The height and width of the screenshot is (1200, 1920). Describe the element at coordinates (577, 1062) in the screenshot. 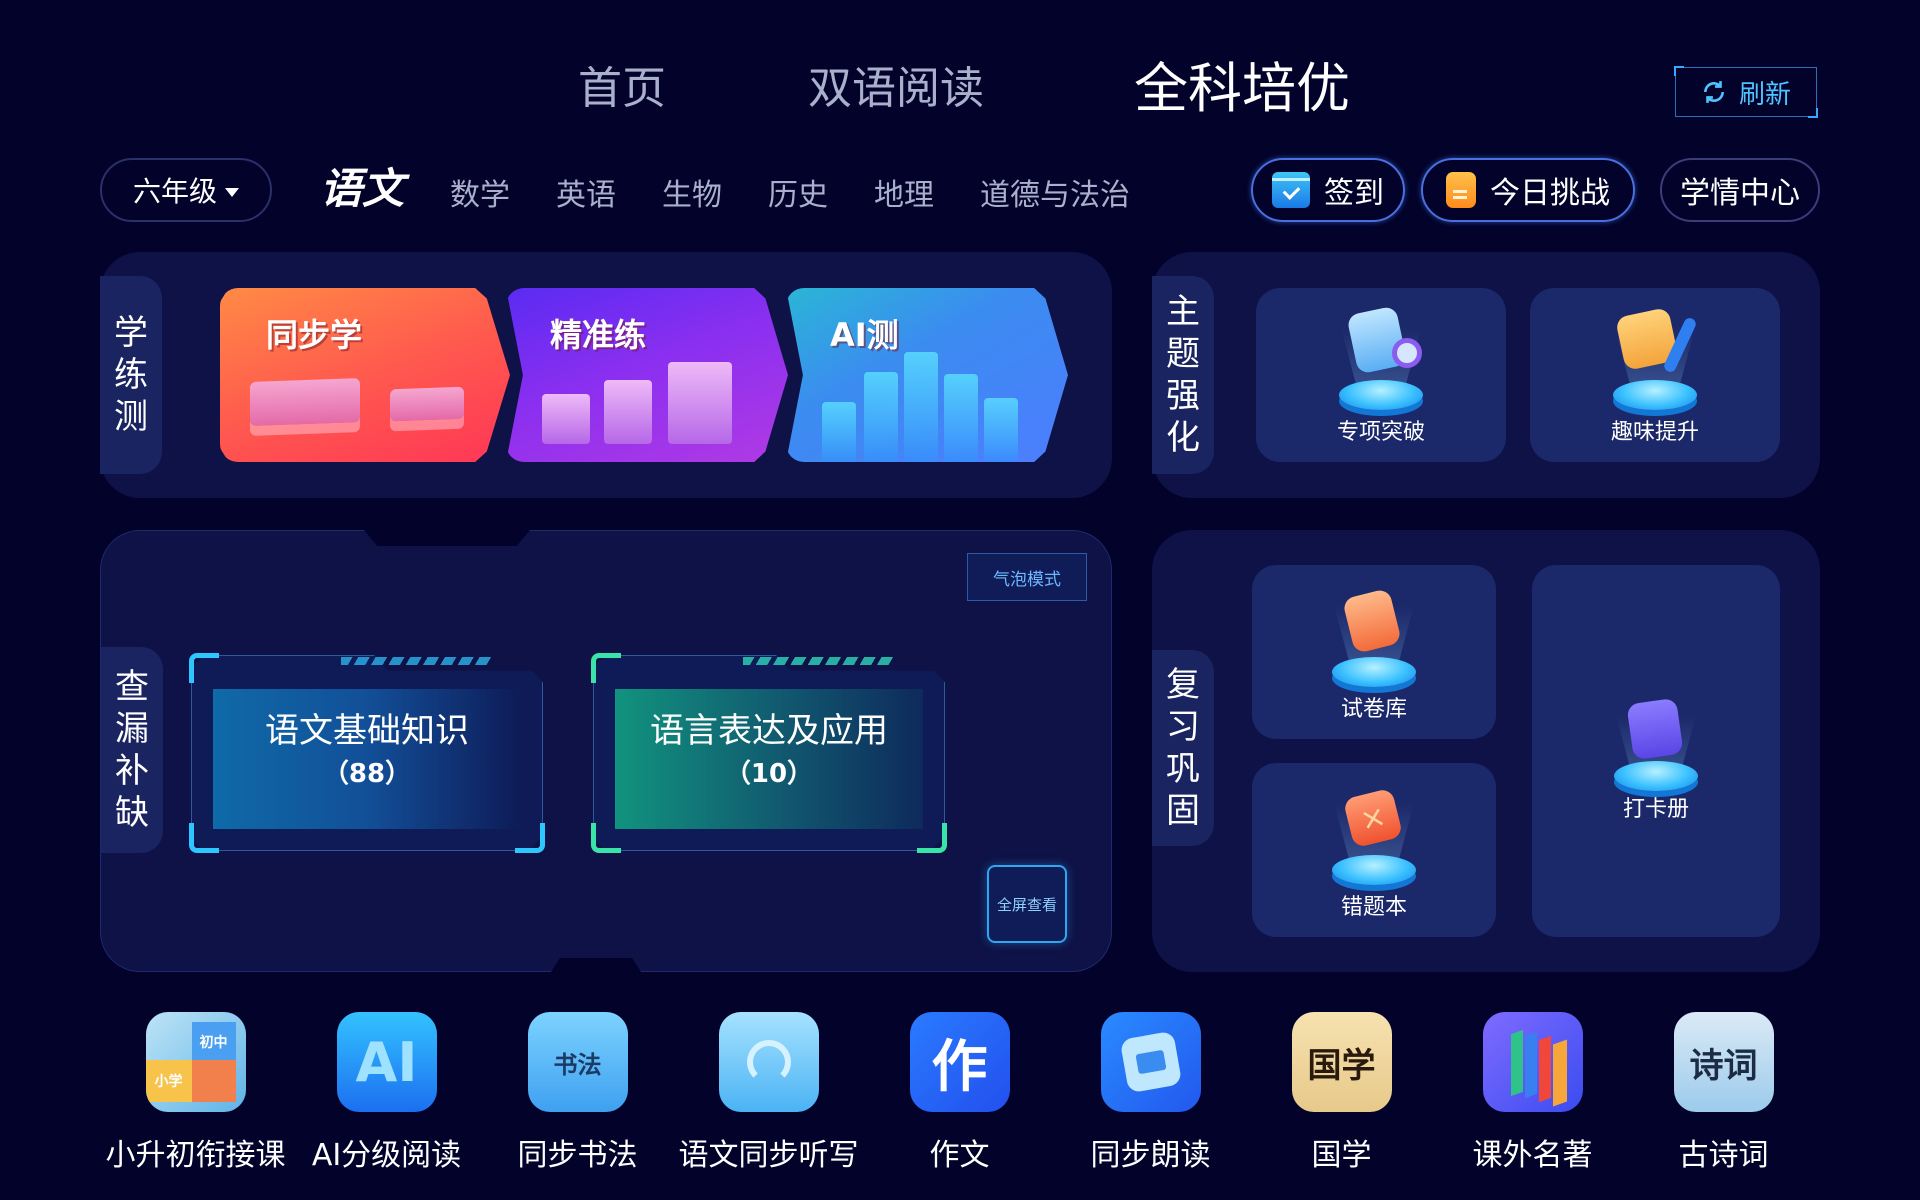

I see `calligraphy-icon: 书法` at that location.